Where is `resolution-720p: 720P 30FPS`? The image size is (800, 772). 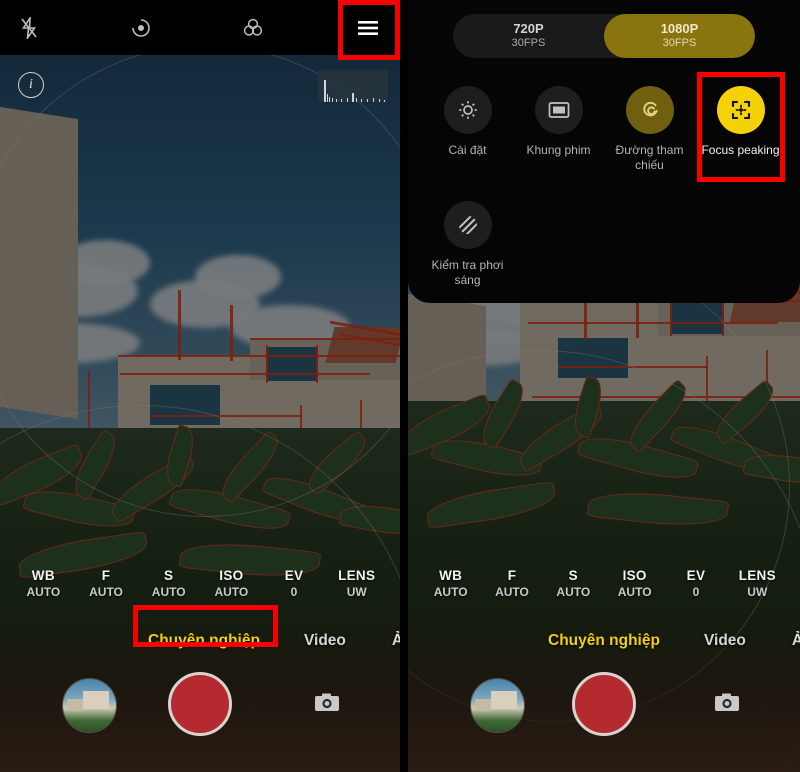 resolution-720p: 720P 30FPS is located at coordinates (528, 36).